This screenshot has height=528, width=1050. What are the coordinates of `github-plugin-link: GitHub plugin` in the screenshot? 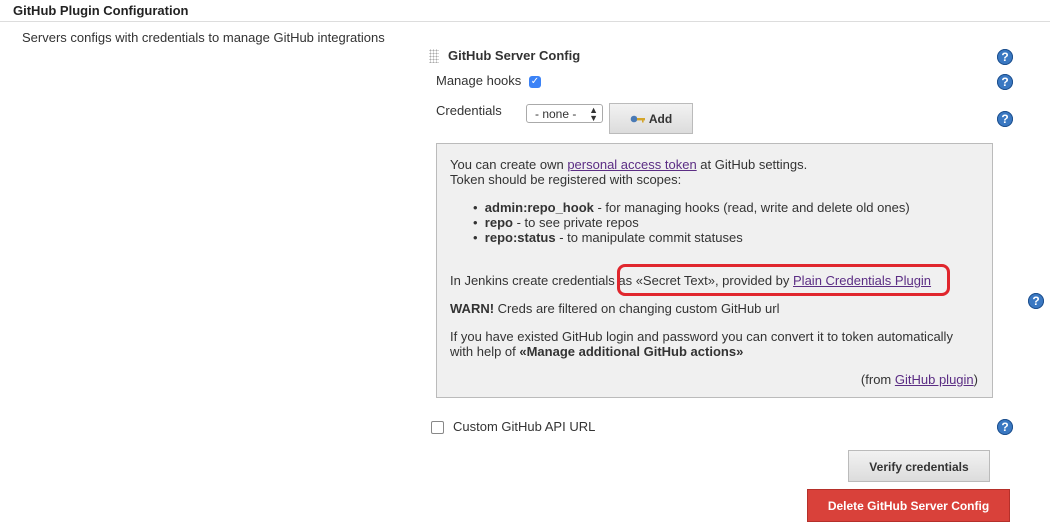 It's located at (934, 379).